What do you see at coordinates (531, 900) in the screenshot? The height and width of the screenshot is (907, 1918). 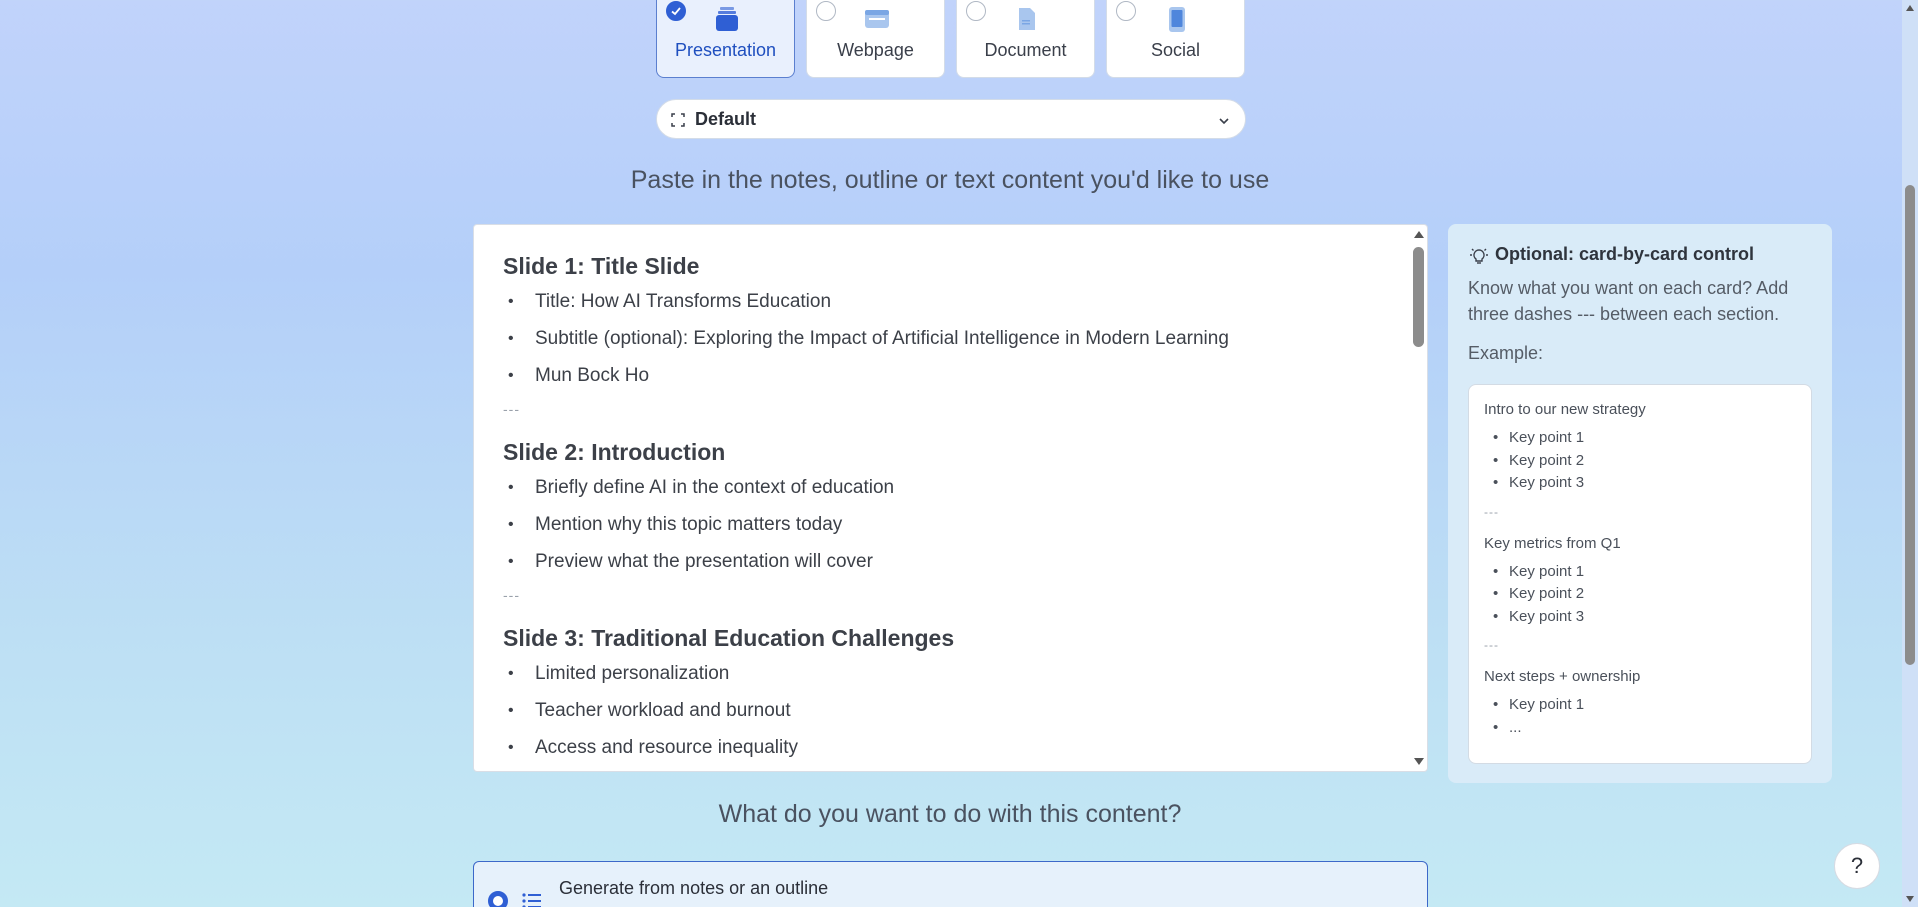 I see `list-icon` at bounding box center [531, 900].